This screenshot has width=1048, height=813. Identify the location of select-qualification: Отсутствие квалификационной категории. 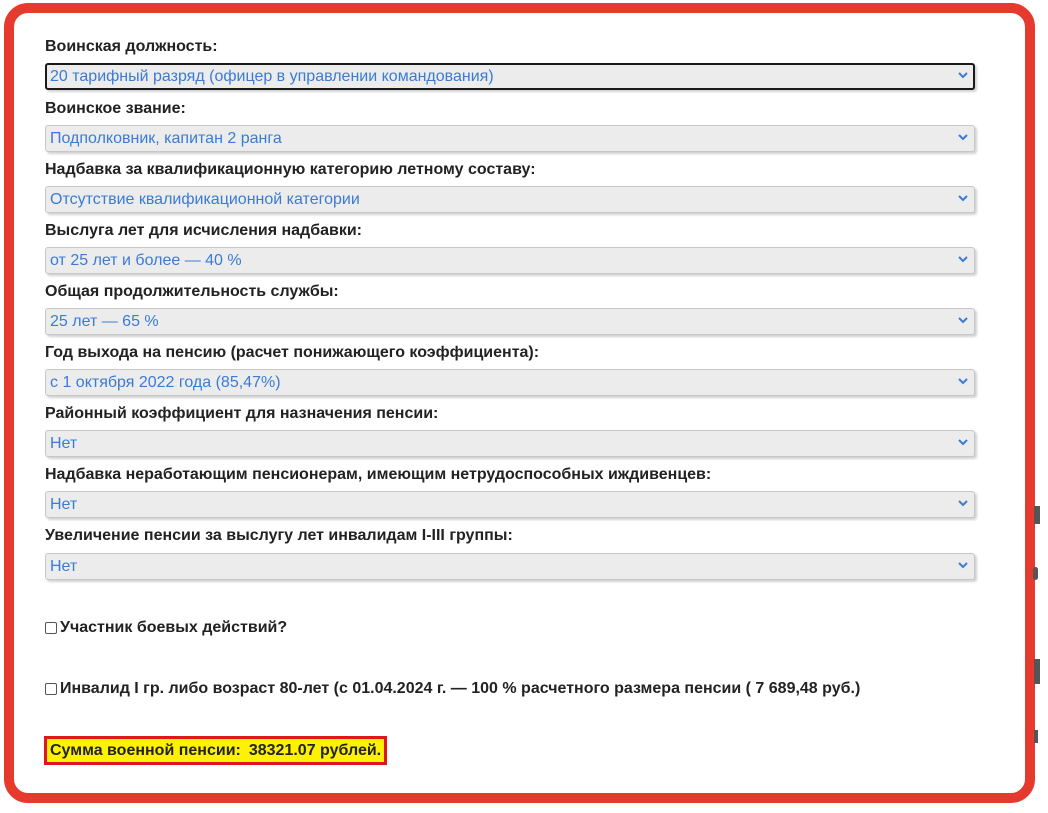
(510, 199).